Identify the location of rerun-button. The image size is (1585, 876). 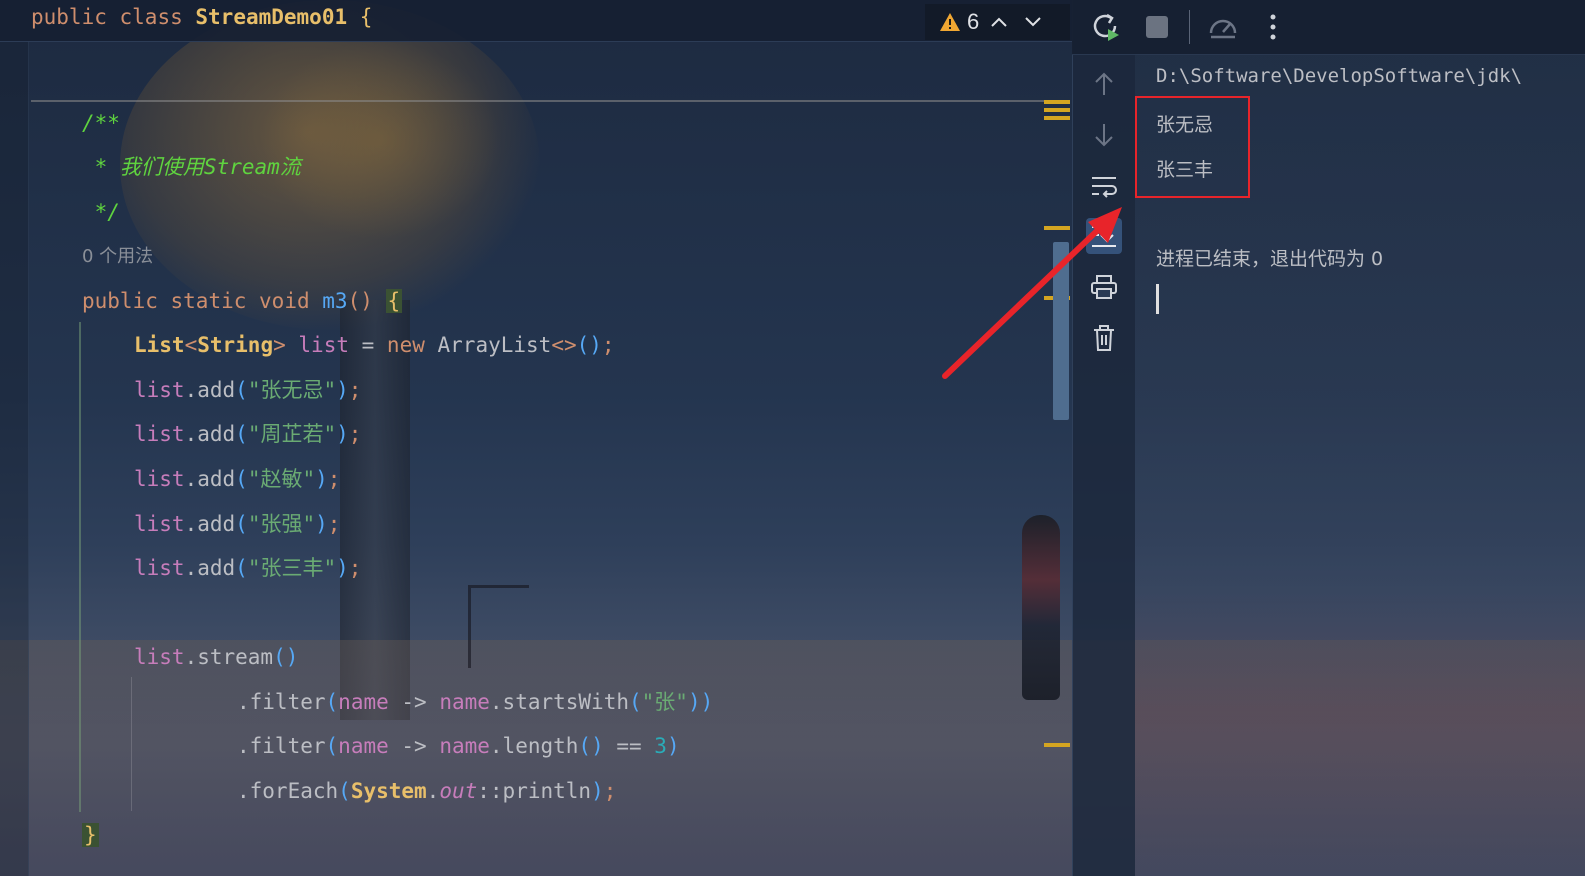
(1106, 27).